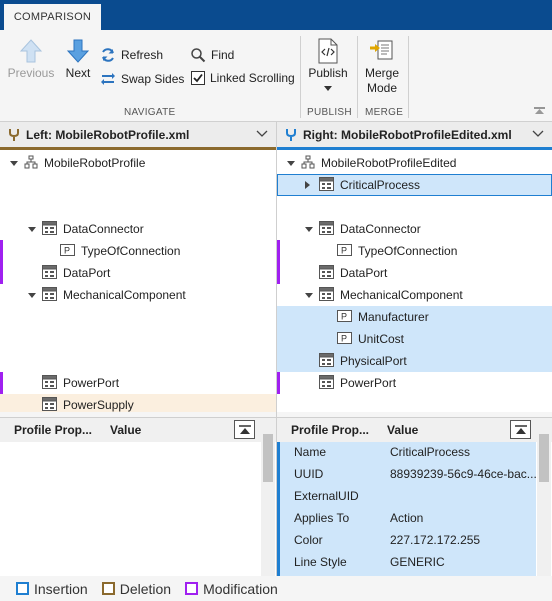 The height and width of the screenshot is (601, 552). I want to click on tree-item-label: MobileRobotProfileEdited, so click(389, 163).